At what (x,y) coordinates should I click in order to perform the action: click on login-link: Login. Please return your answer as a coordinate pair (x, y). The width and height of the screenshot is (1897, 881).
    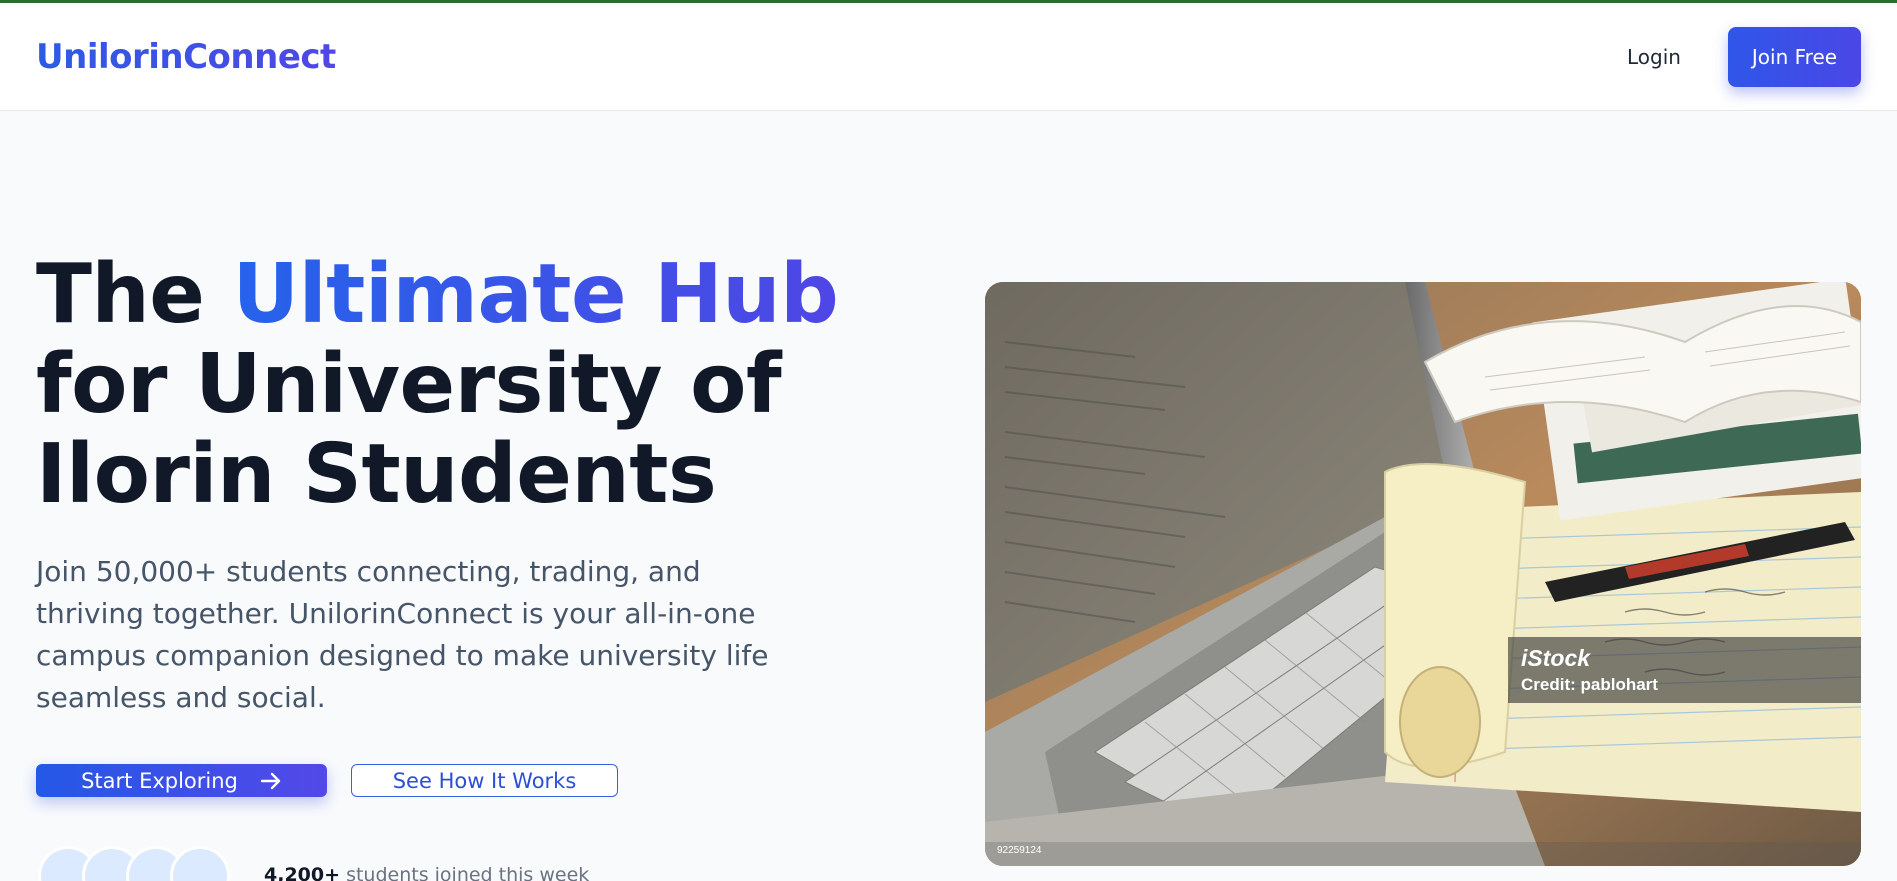
    Looking at the image, I should click on (1654, 57).